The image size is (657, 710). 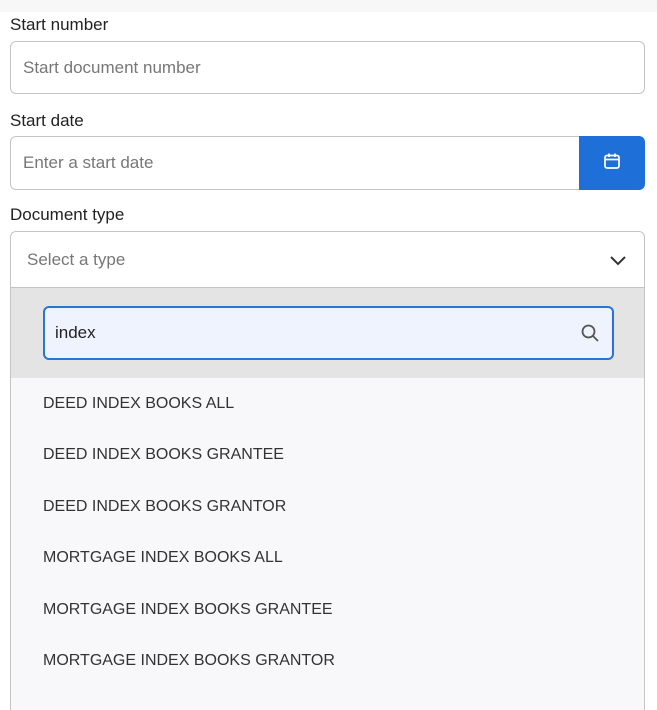 What do you see at coordinates (295, 163) in the screenshot?
I see `start-date-input` at bounding box center [295, 163].